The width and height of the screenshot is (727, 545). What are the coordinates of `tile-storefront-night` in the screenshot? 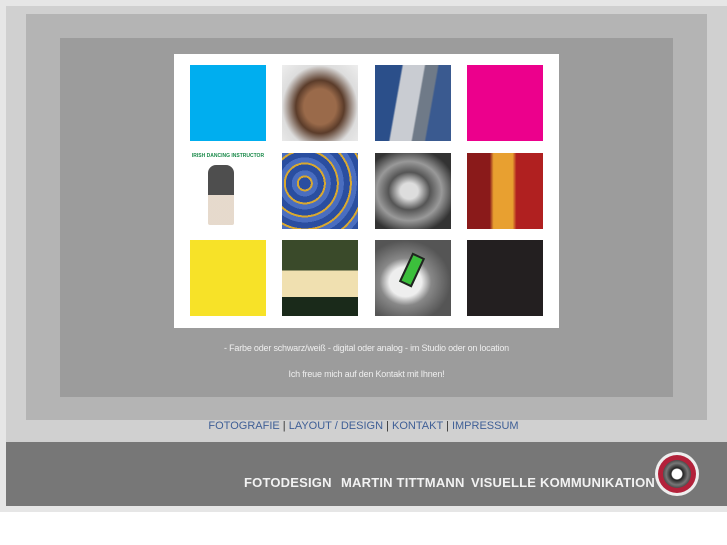 It's located at (320, 278).